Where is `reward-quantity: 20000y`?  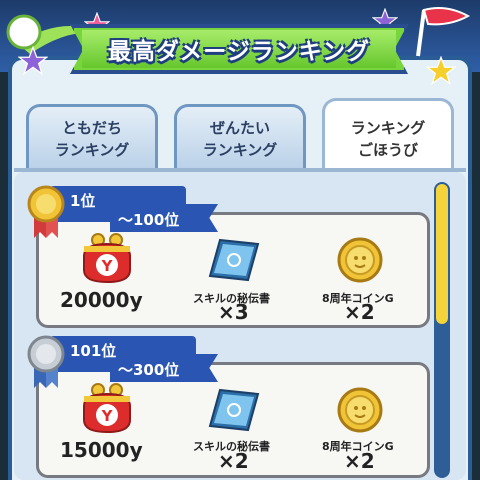 reward-quantity: 20000y is located at coordinates (101, 300).